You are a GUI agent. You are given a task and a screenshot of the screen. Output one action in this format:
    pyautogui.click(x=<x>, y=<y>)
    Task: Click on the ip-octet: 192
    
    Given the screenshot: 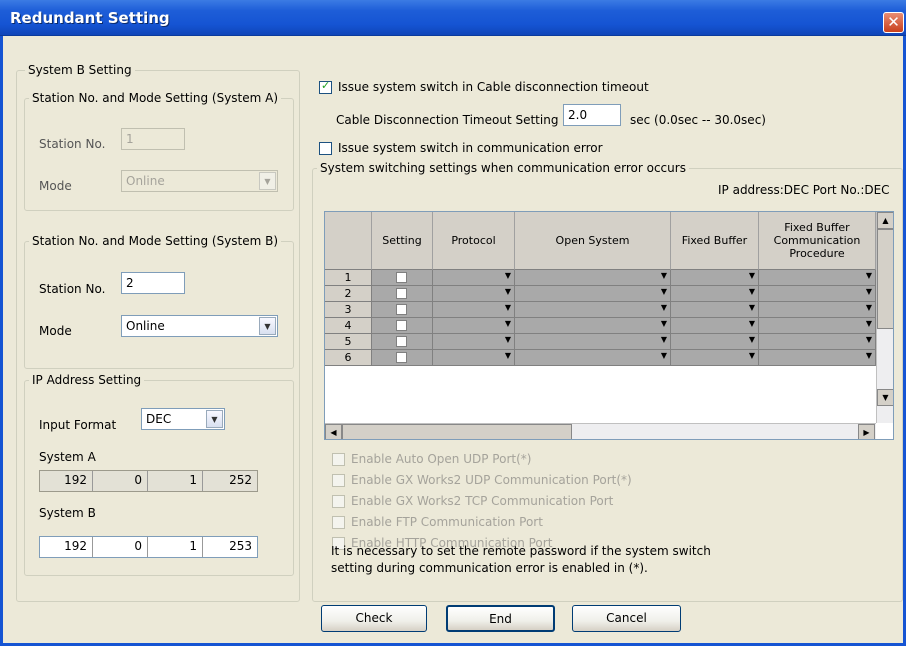 What is the action you would take?
    pyautogui.click(x=75, y=480)
    